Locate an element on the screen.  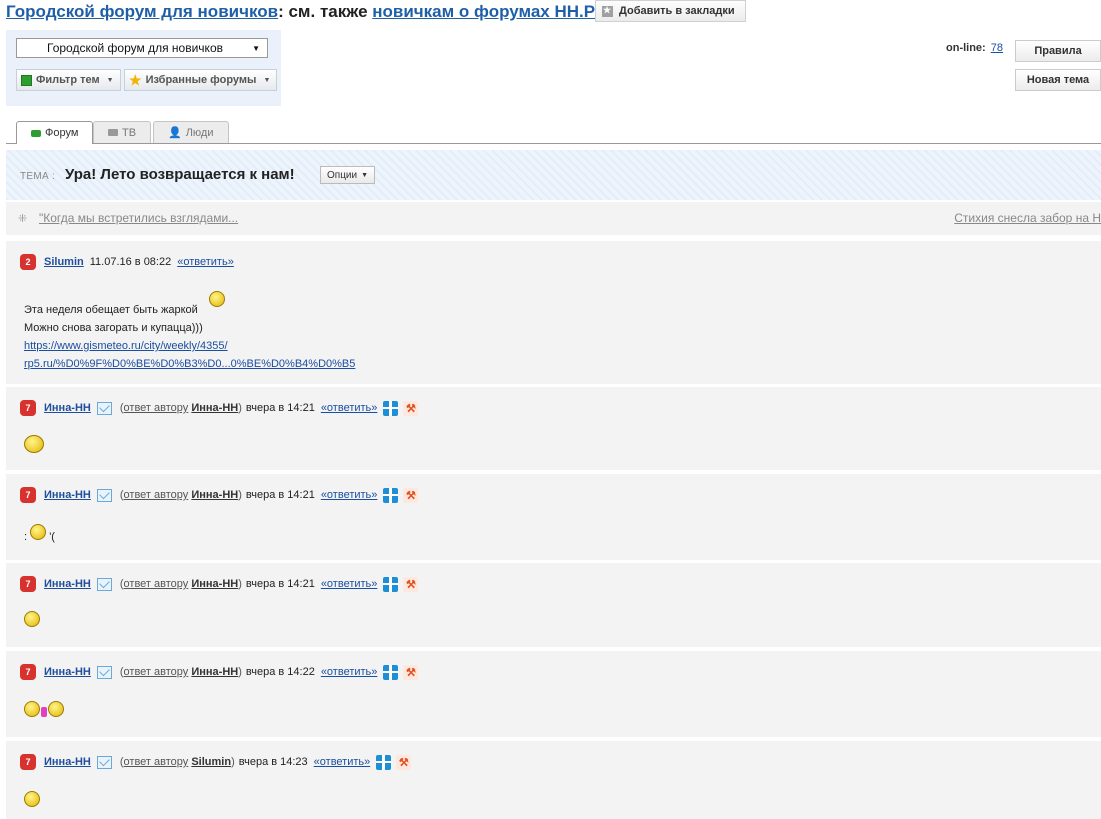
post-author-link: Silumin is located at coordinates (64, 262).